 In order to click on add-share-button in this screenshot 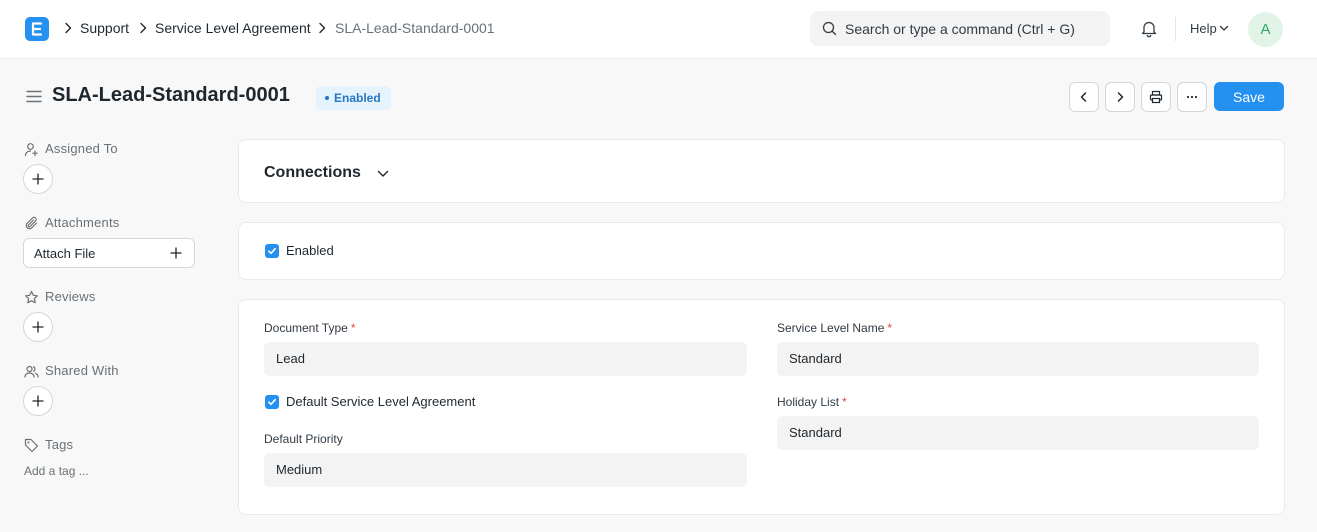, I will do `click(38, 401)`.